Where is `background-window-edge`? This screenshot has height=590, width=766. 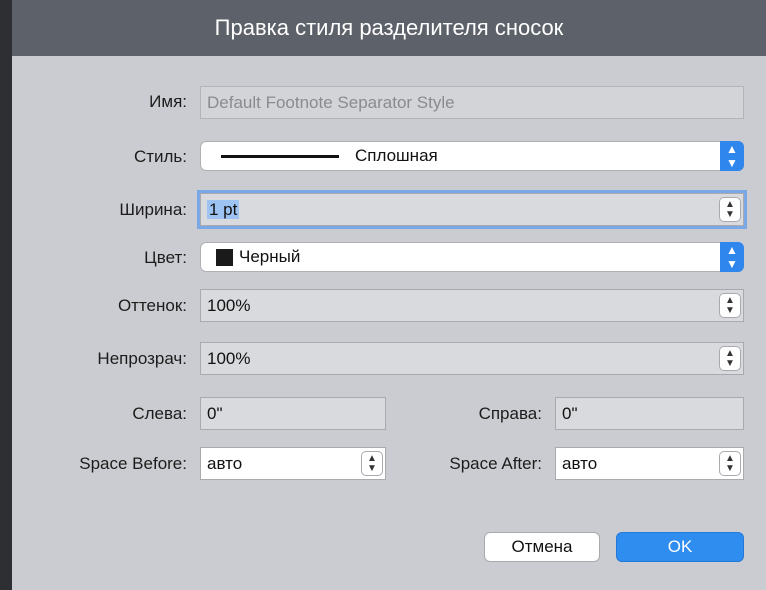 background-window-edge is located at coordinates (6, 295).